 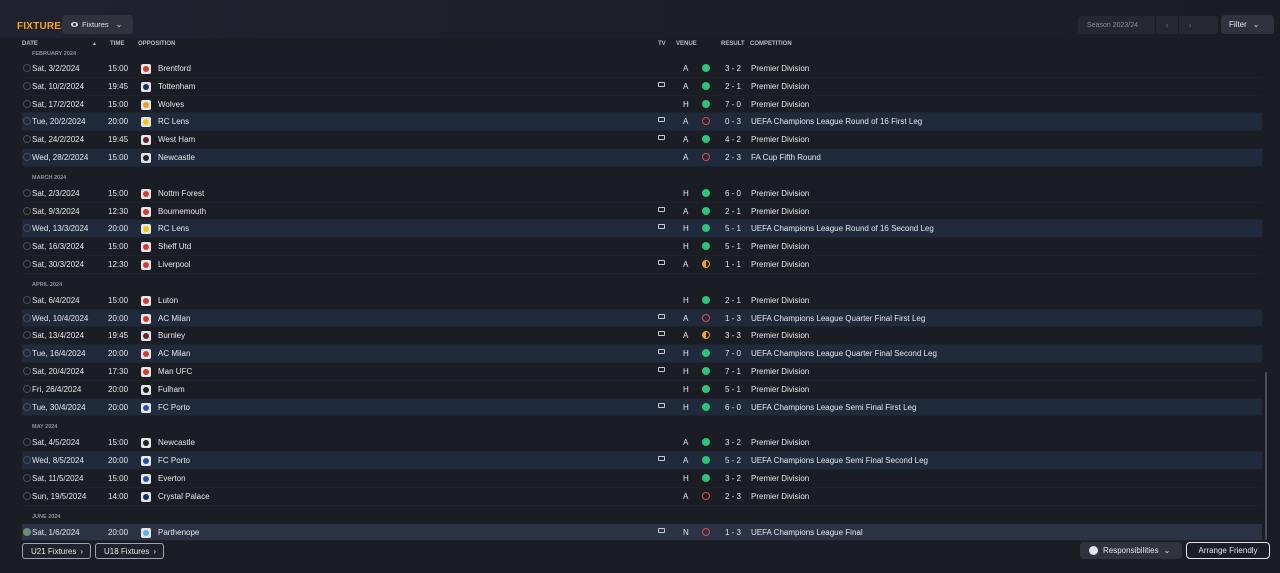 What do you see at coordinates (176, 139) in the screenshot?
I see `opposition-link: West Ham` at bounding box center [176, 139].